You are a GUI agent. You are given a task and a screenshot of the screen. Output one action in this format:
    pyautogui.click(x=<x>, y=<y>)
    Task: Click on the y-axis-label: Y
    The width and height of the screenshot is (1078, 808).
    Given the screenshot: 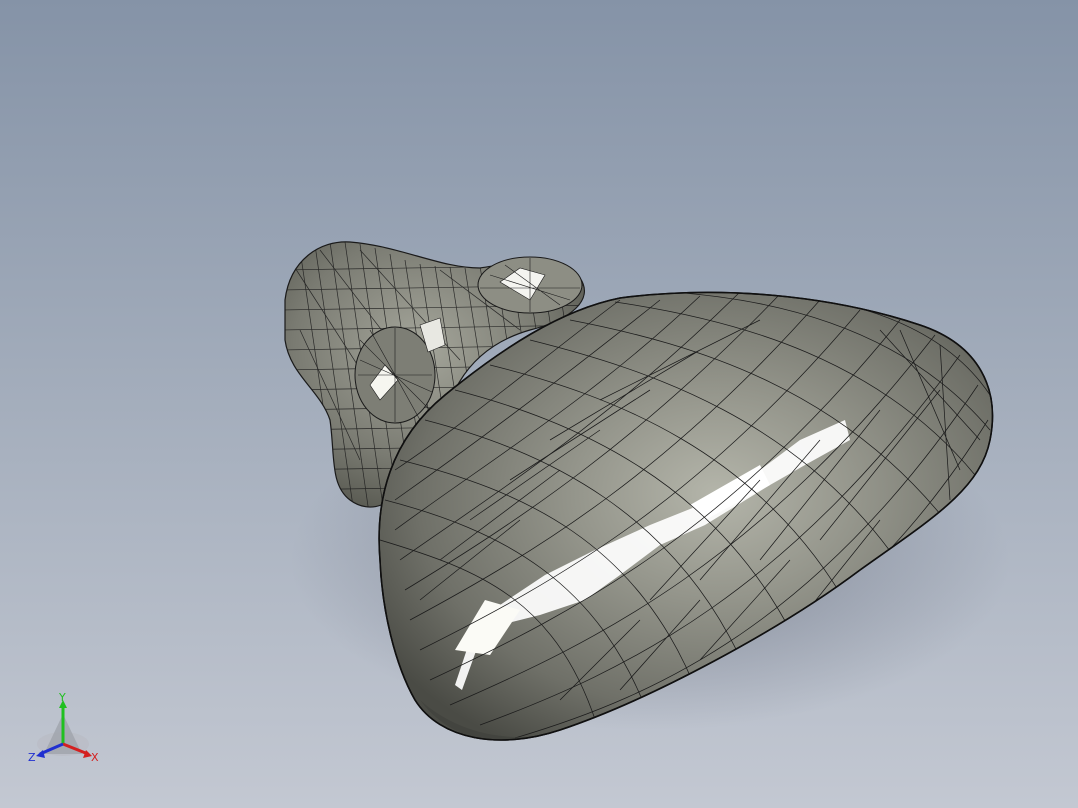 What is the action you would take?
    pyautogui.click(x=62, y=698)
    